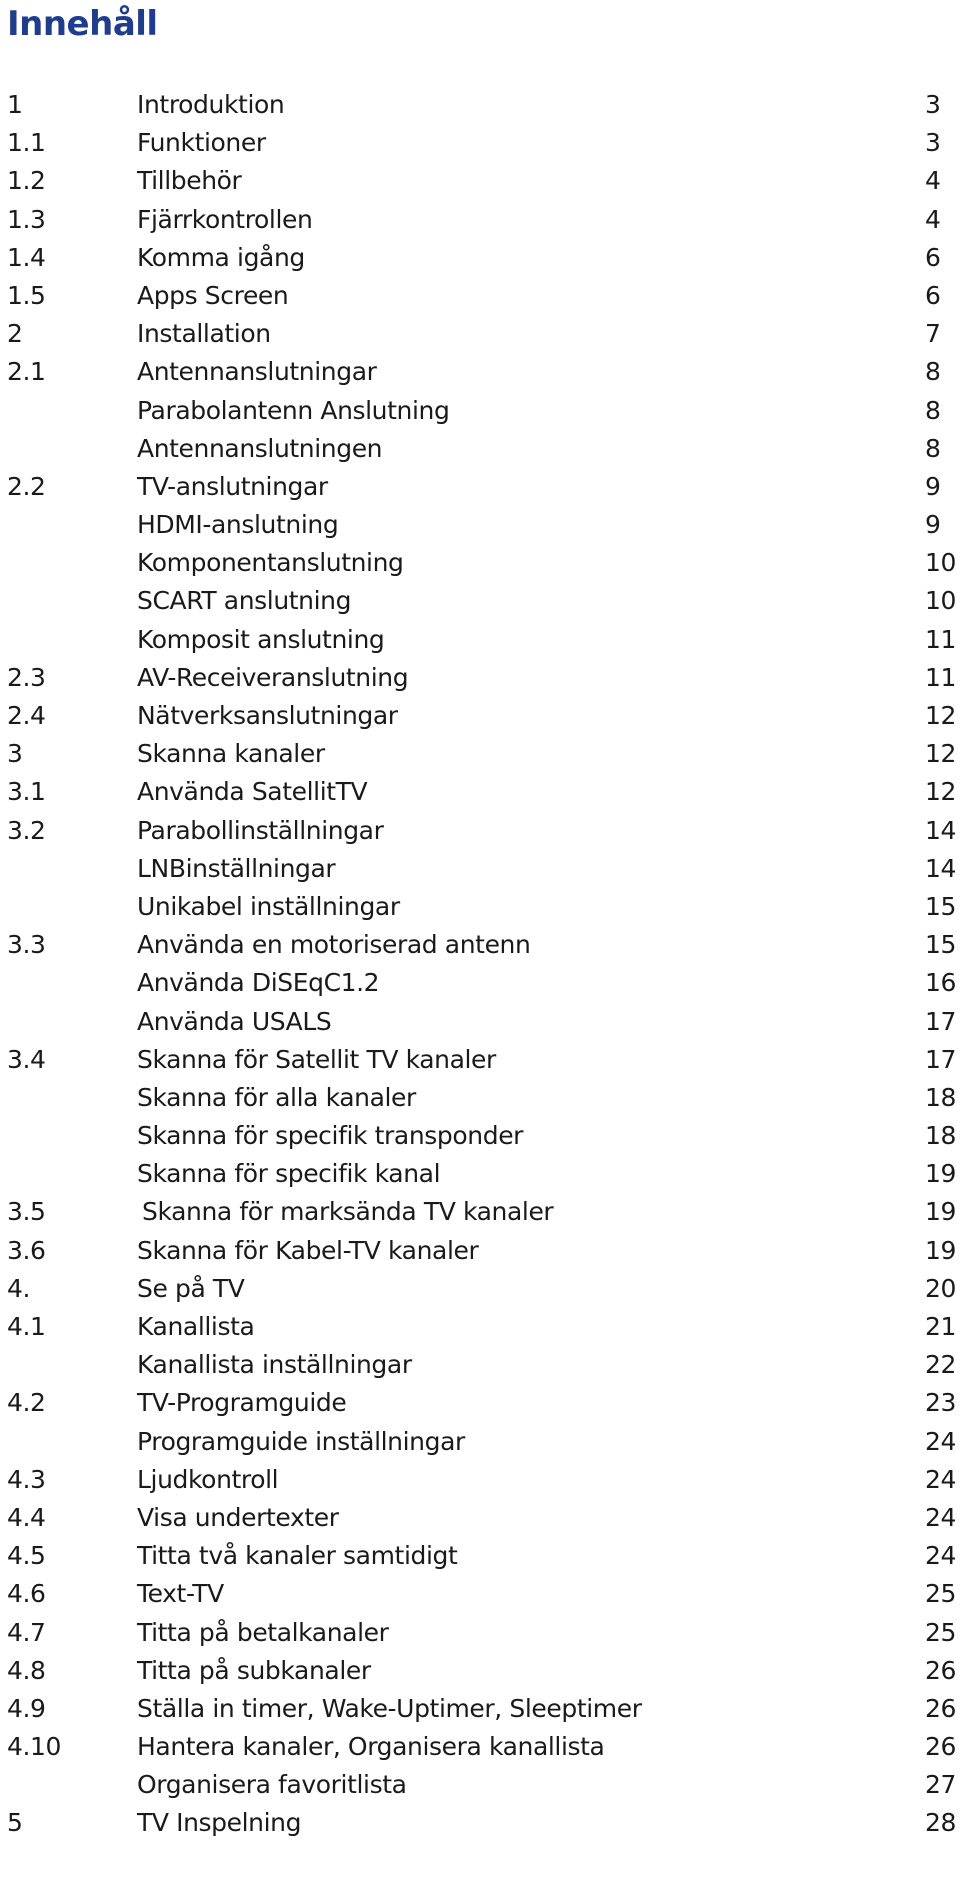 This screenshot has height=1898, width=960. Describe the element at coordinates (480, 563) in the screenshot. I see `toc-entry: Komponentanslutning 10` at that location.